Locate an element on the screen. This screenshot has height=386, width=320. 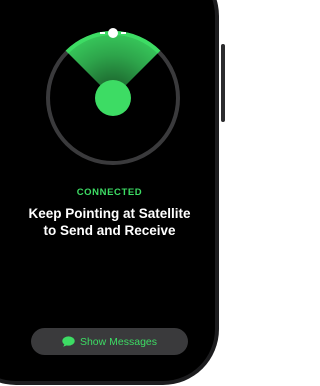
satellite-dot is located at coordinates (113, 33).